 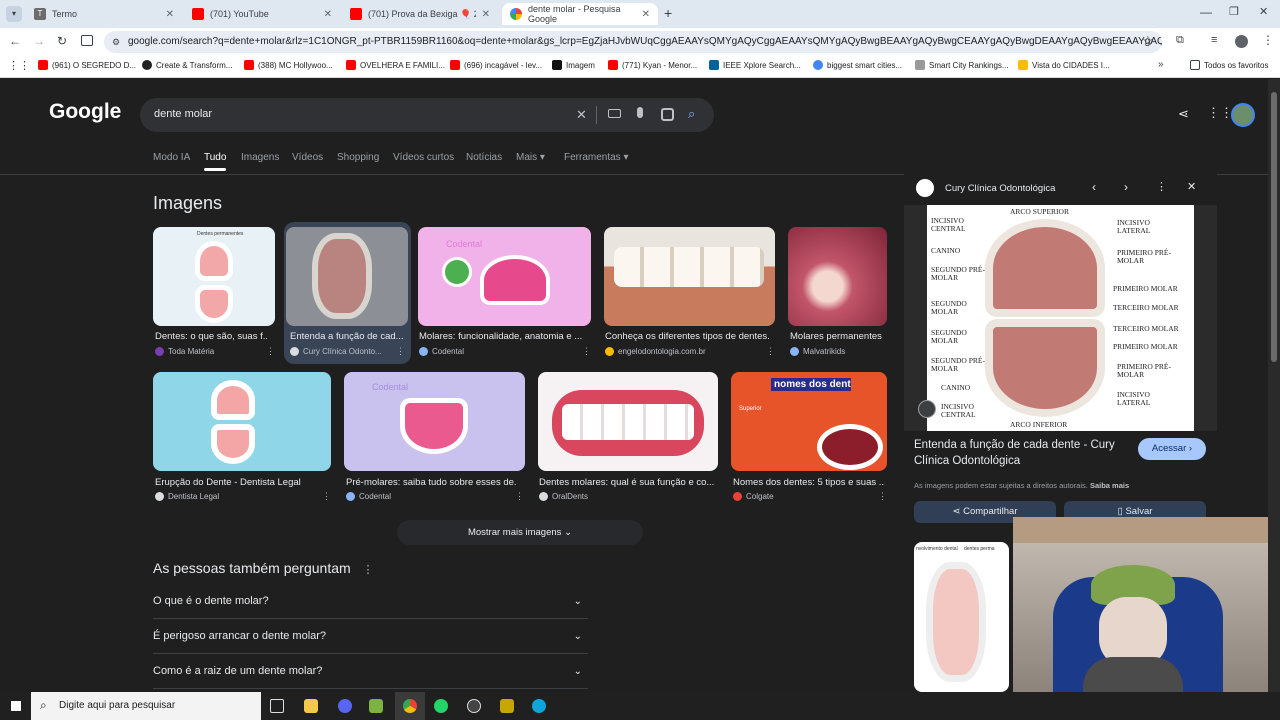 I want to click on tab-imagens: Imagens, so click(x=260, y=157).